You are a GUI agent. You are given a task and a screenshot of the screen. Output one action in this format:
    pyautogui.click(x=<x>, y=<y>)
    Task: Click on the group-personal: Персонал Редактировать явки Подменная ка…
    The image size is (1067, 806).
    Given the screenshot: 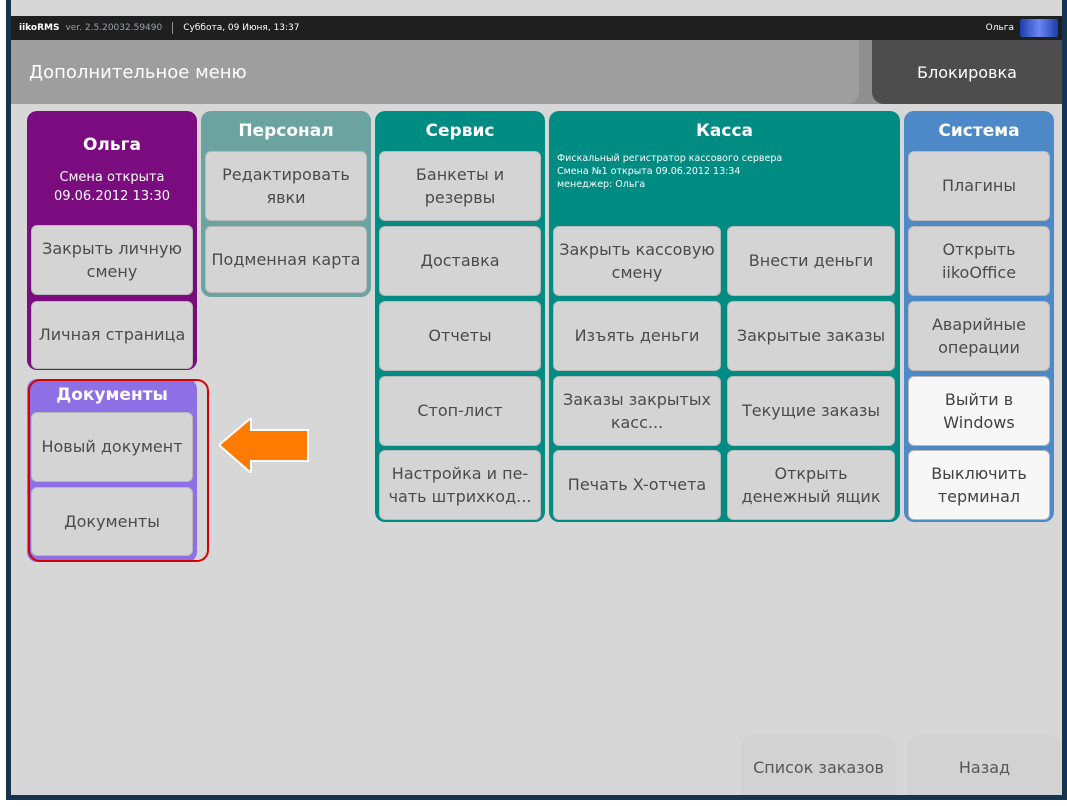 What is the action you would take?
    pyautogui.click(x=286, y=204)
    